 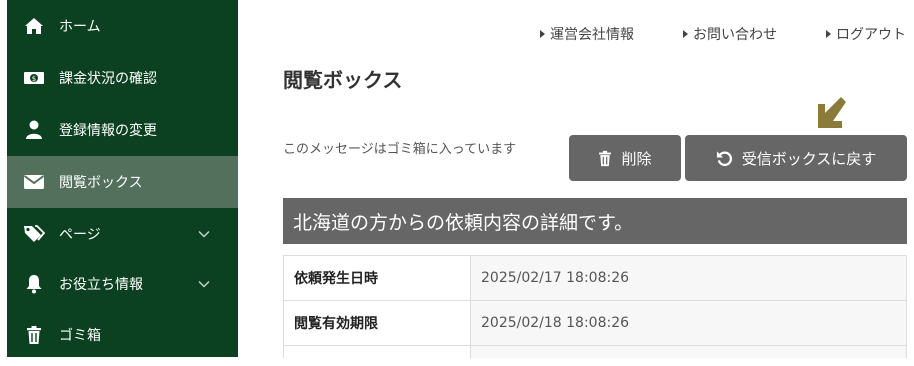 I want to click on table-row: 閲覧有効期限 2025/02/18 18:08:26, so click(x=595, y=323).